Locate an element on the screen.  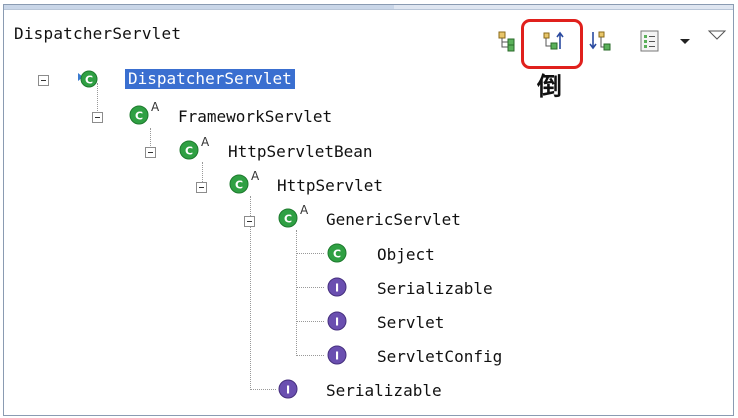
tree-node-label: FrameworkServlet is located at coordinates (255, 117).